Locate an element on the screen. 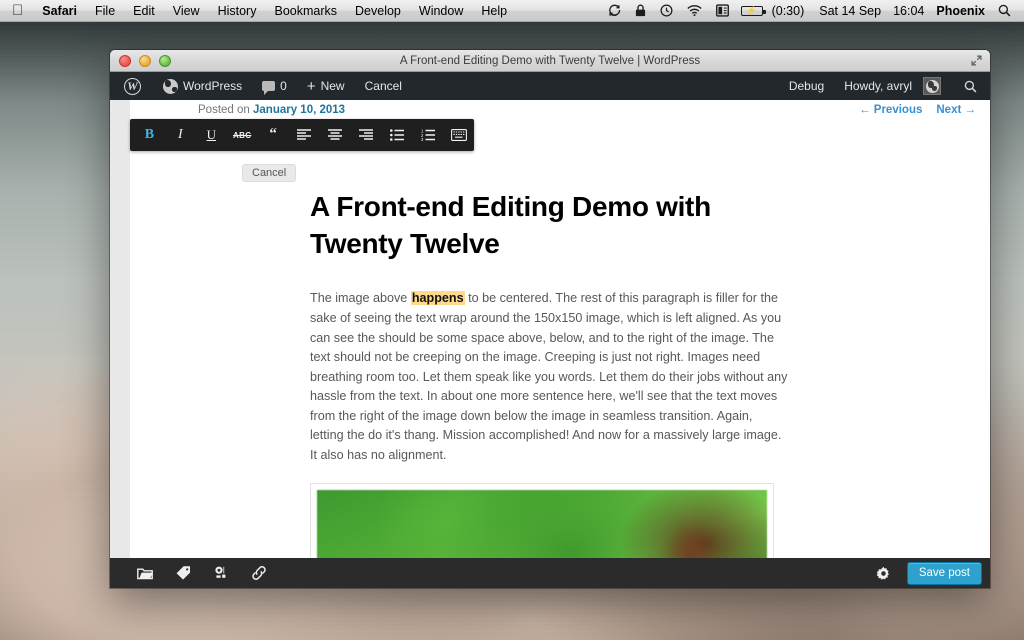 The image size is (1024, 640). admin-bar-left: W WordPress 0 + New Cancel is located at coordinates (261, 86).